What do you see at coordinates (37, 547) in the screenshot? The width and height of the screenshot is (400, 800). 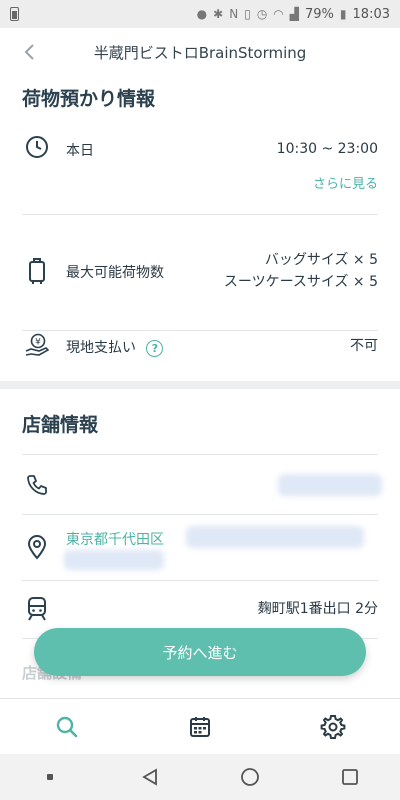 I see `map-pin-icon` at bounding box center [37, 547].